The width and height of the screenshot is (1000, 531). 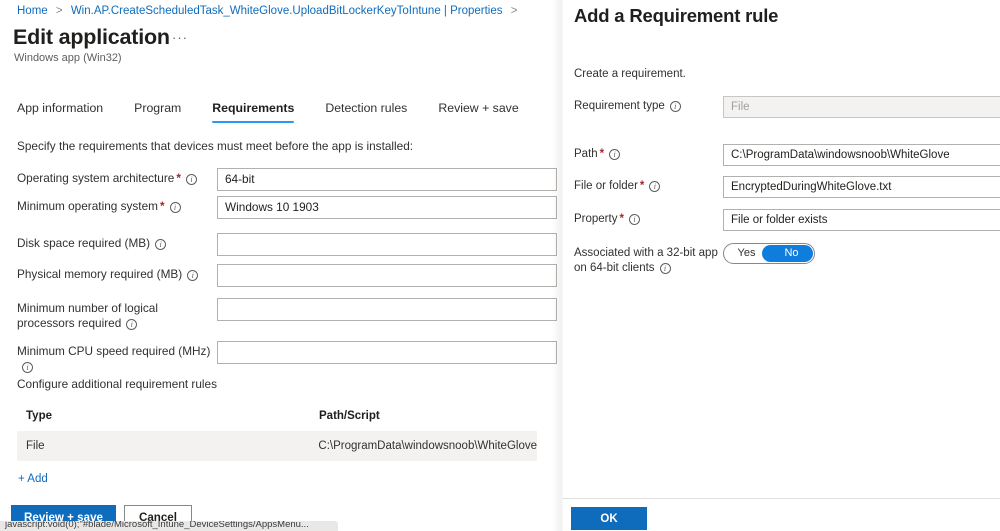 What do you see at coordinates (861, 187) in the screenshot?
I see `input-file-or-folder: EncryptedDuringWhiteGlove.txt` at bounding box center [861, 187].